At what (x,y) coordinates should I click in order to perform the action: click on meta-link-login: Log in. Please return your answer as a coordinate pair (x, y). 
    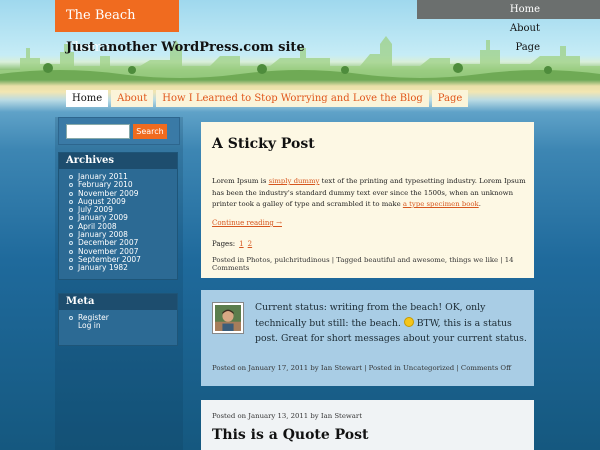
    Looking at the image, I should click on (123, 326).